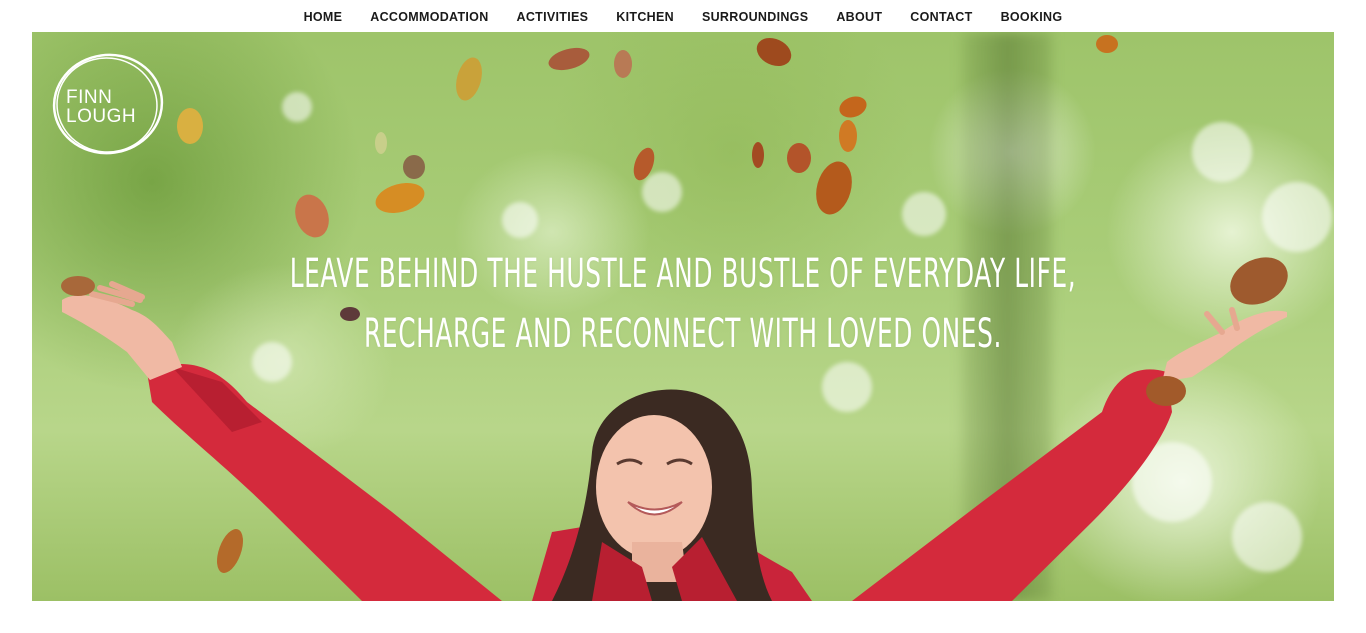 The image size is (1366, 633). Describe the element at coordinates (683, 334) in the screenshot. I see `tagline-line-2: RECHARGE AND RECONNECT WITH LOVED ONES.` at that location.